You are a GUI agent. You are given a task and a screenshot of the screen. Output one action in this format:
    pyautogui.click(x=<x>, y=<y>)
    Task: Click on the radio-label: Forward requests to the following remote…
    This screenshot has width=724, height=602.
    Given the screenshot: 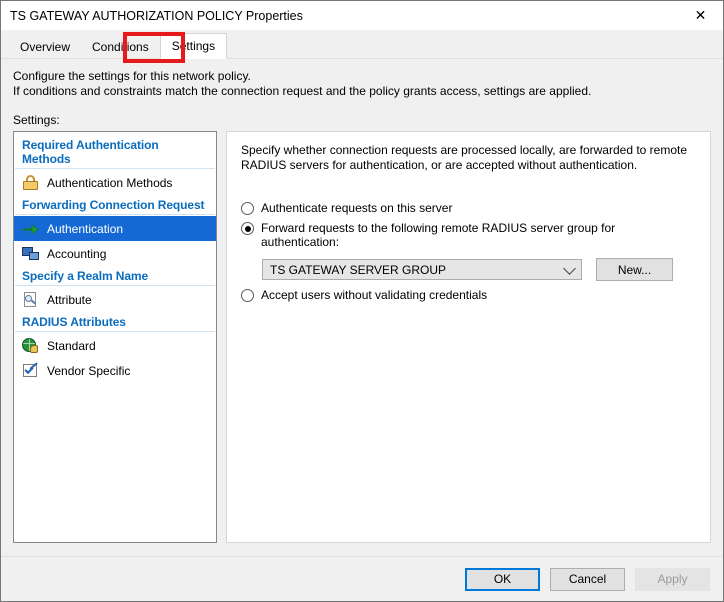 What is the action you would take?
    pyautogui.click(x=438, y=235)
    